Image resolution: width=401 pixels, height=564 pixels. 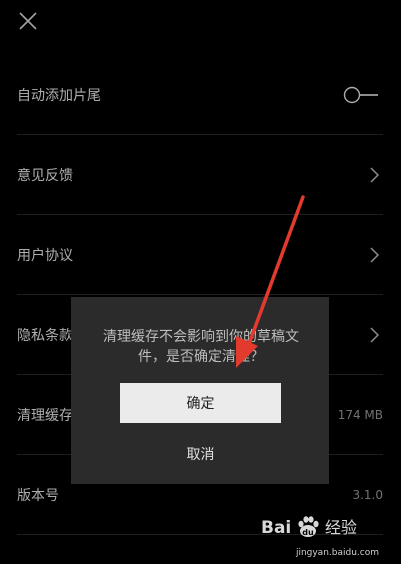 I want to click on cancel-button: 取消, so click(x=200, y=454).